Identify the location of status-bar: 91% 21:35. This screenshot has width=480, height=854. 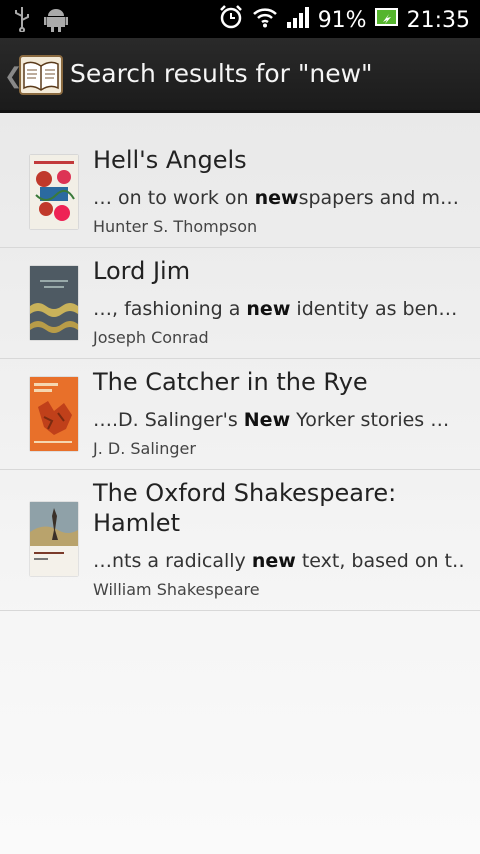
(240, 19).